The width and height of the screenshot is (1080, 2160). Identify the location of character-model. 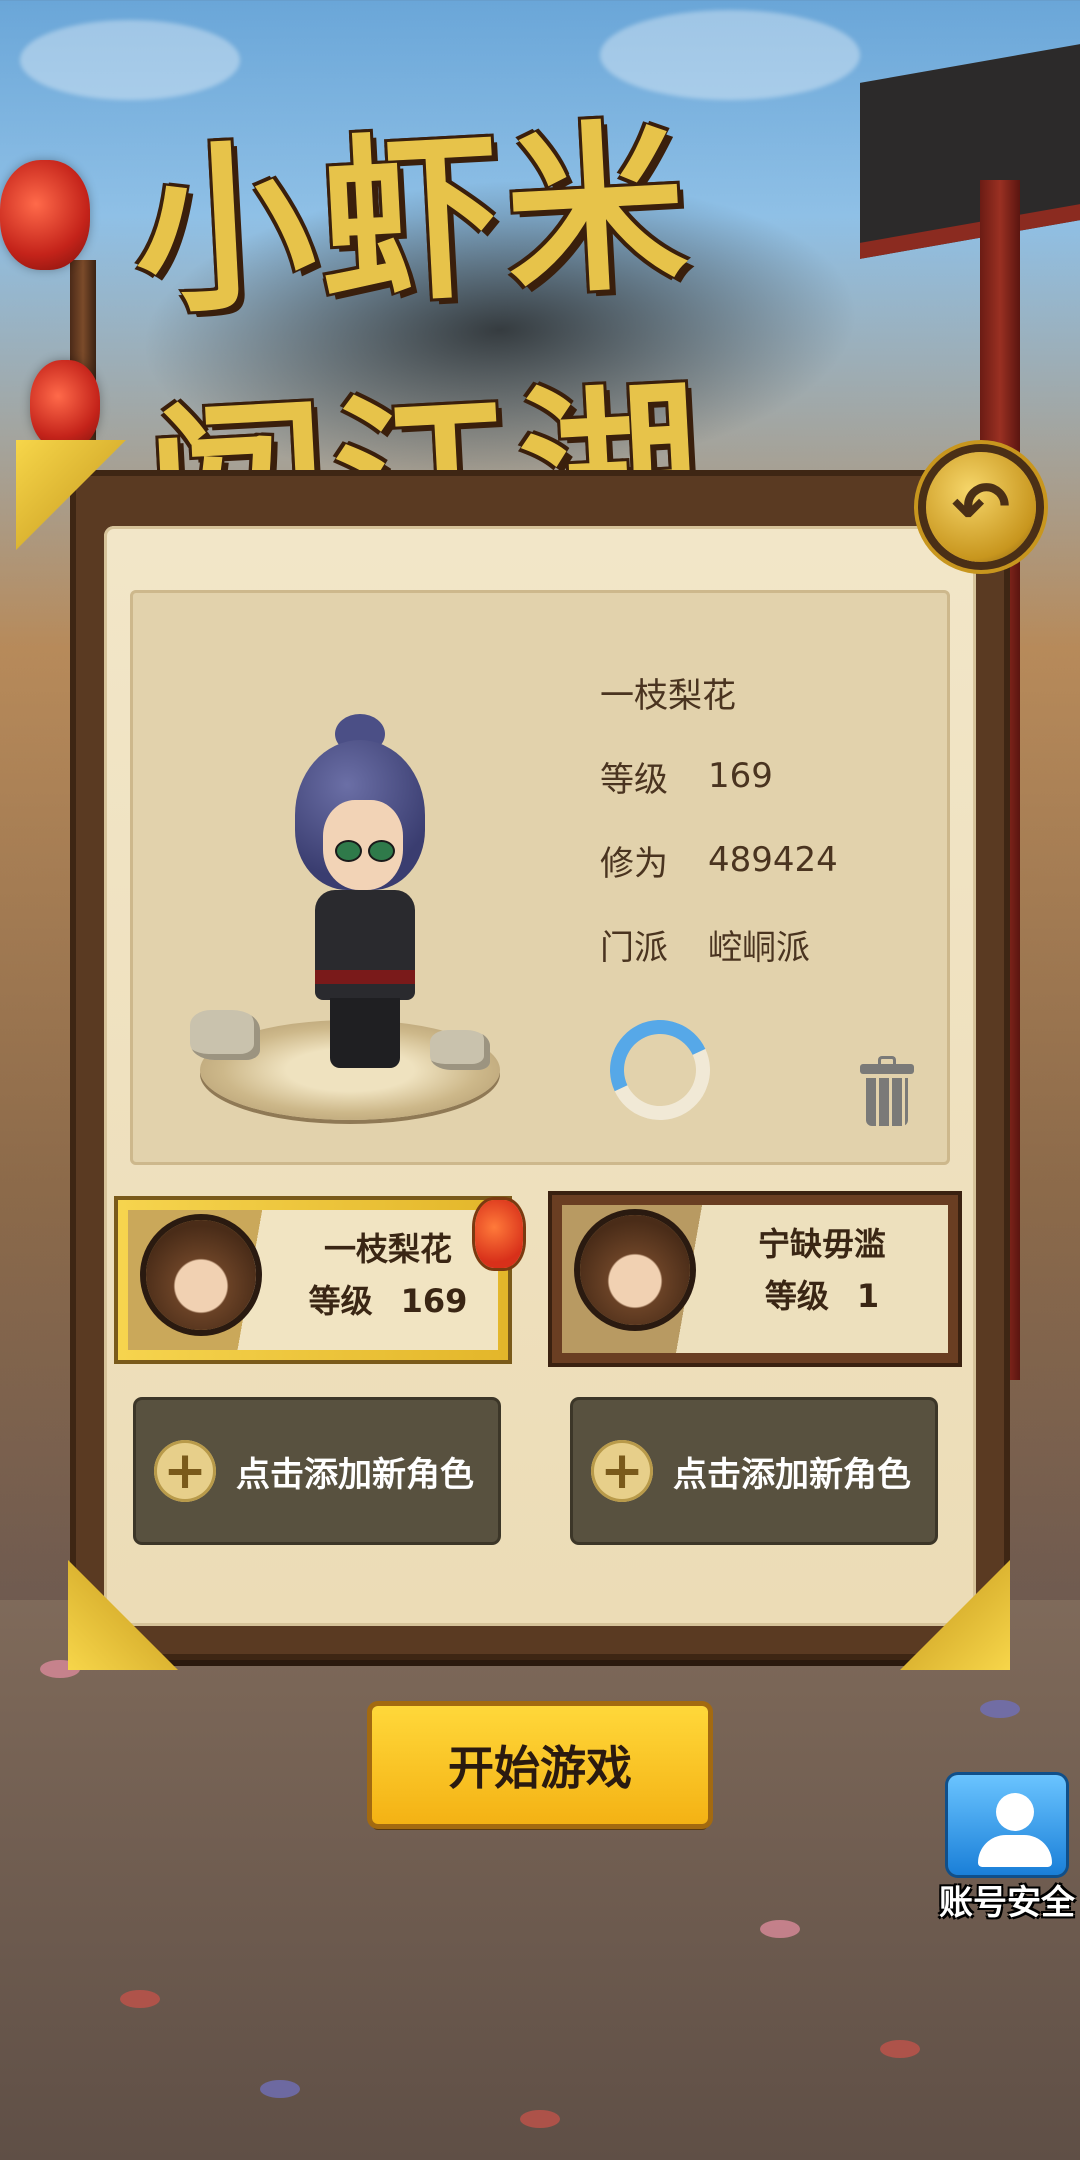
(360, 892).